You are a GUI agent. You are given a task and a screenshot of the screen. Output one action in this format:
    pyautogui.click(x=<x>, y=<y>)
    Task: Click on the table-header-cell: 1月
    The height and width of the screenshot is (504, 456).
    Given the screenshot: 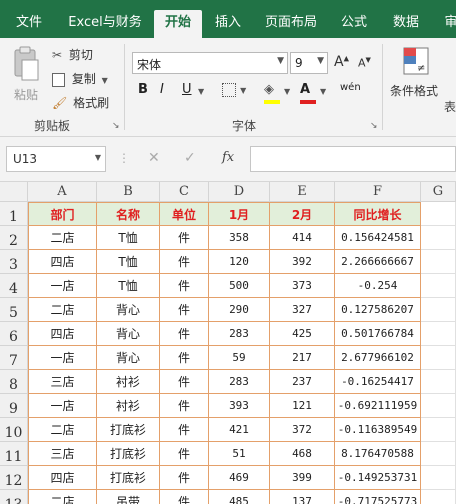 What is the action you would take?
    pyautogui.click(x=239, y=214)
    